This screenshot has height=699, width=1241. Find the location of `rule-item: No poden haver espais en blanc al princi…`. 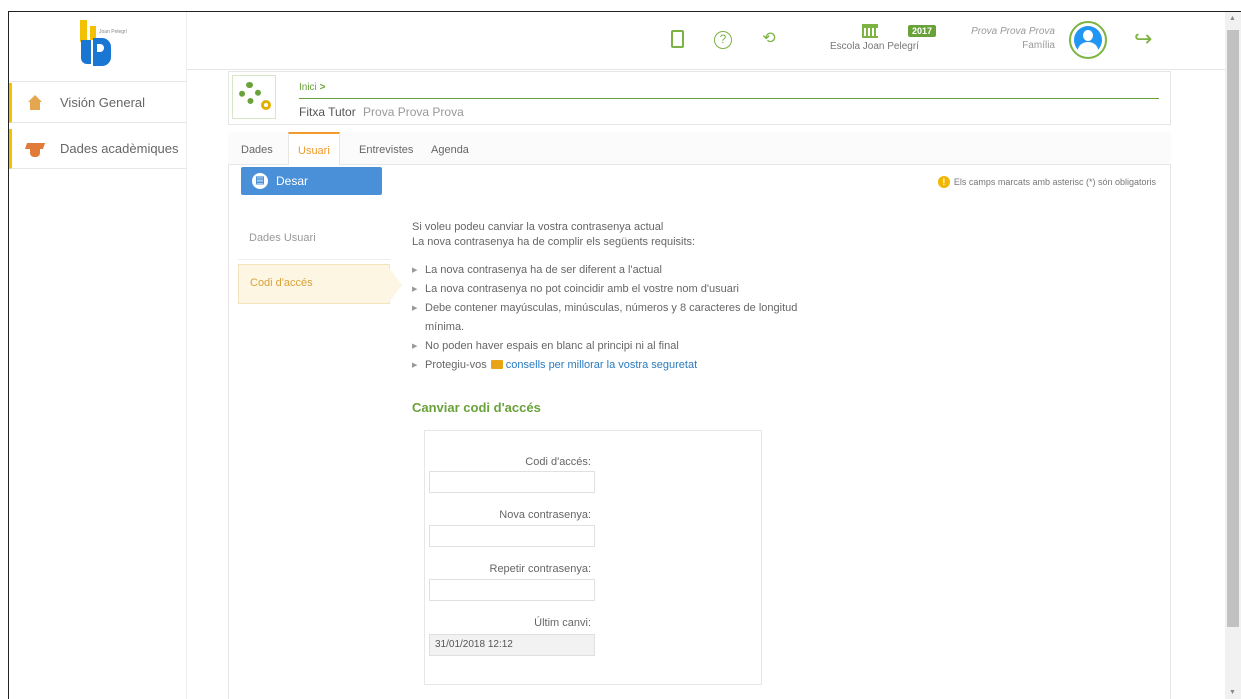

rule-item: No poden haver espais en blanc al princi… is located at coordinates (612, 346).